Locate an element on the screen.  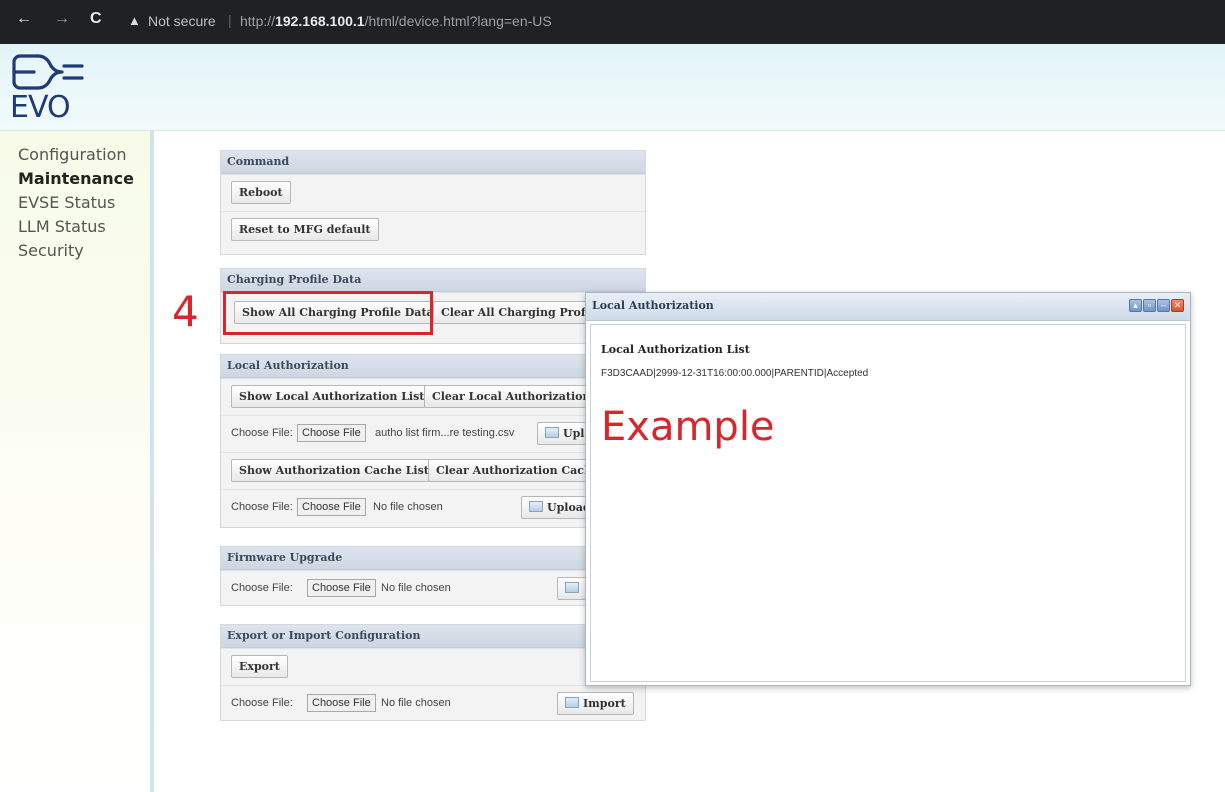
sidebar-item-configuration: Configuration is located at coordinates (72, 154).